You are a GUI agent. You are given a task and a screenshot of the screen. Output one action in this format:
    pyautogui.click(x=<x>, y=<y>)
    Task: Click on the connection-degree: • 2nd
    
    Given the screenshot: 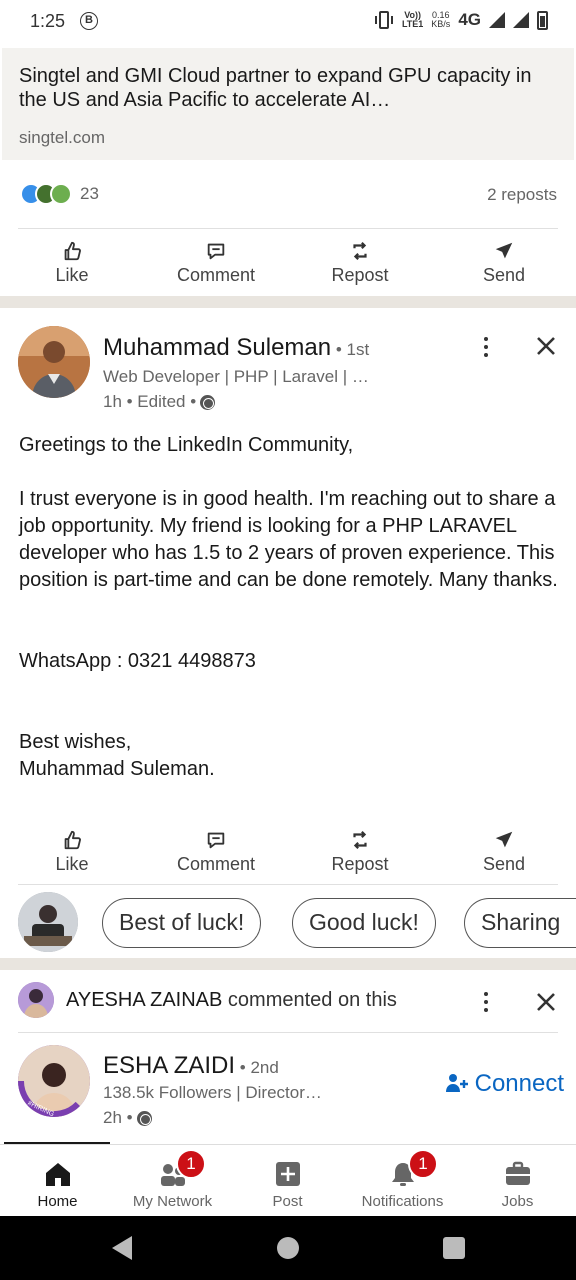 What is the action you would take?
    pyautogui.click(x=257, y=1067)
    